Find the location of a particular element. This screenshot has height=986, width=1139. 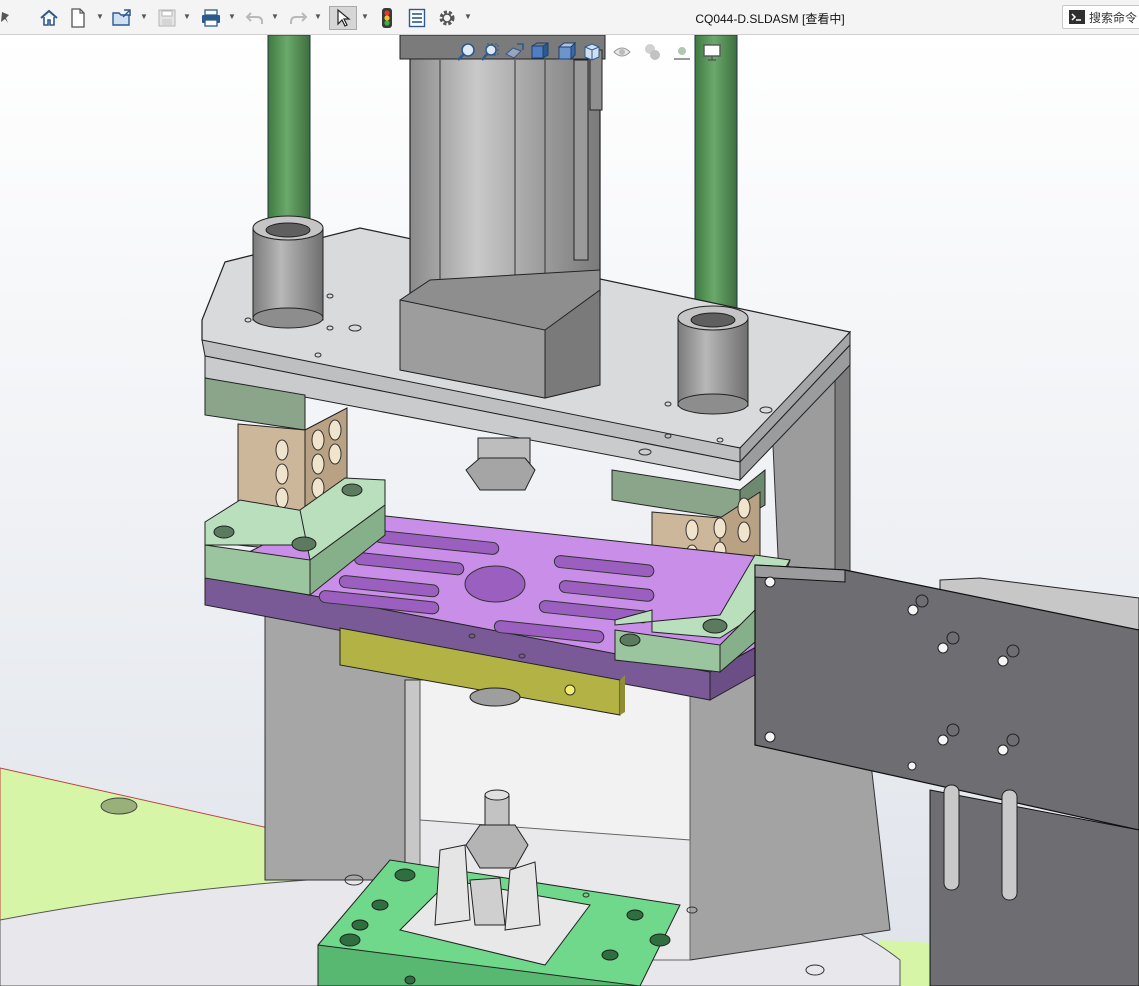

search-commands-field: 搜索命令 is located at coordinates (1100, 17).